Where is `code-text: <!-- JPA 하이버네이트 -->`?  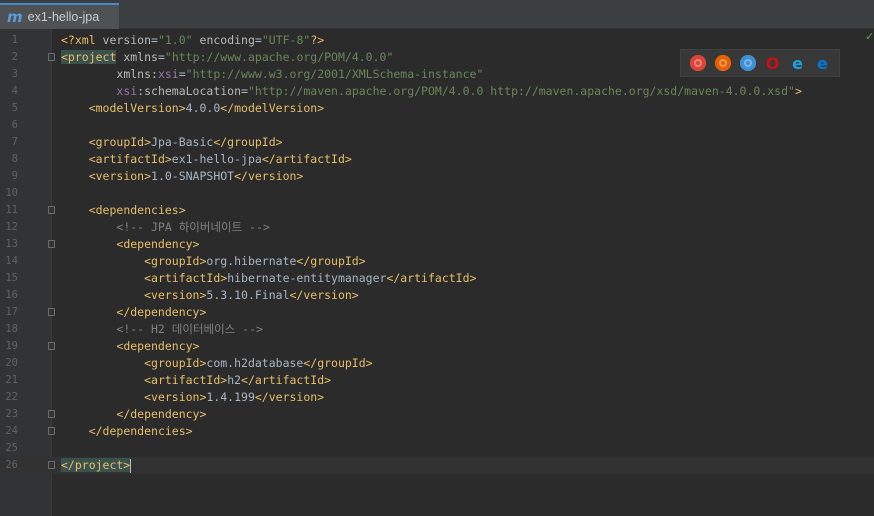 code-text: <!-- JPA 하이버네이트 --> is located at coordinates (165, 227).